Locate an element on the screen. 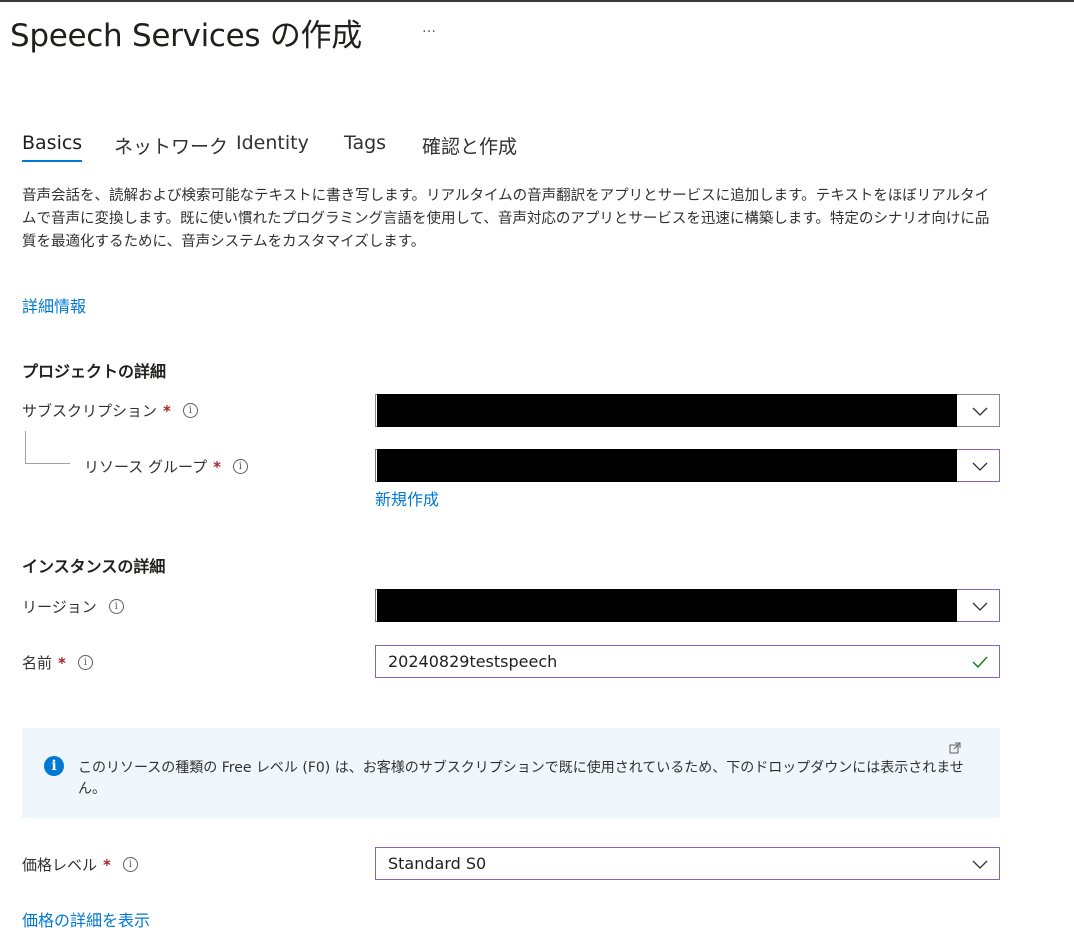 The height and width of the screenshot is (931, 1074). resource-group-label: リソース グループ * i is located at coordinates (166, 466).